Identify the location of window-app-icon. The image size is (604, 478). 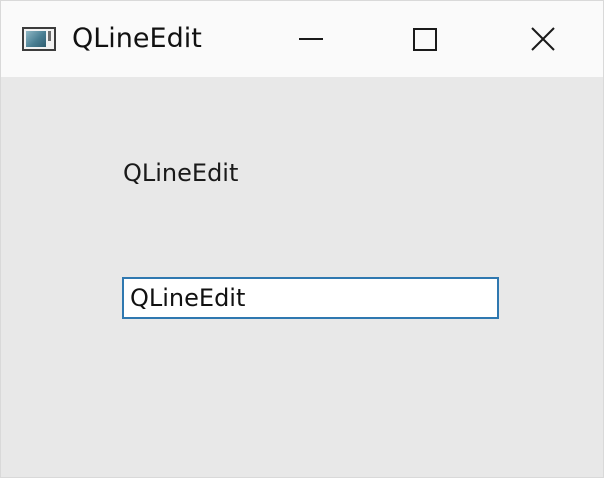
(39, 39).